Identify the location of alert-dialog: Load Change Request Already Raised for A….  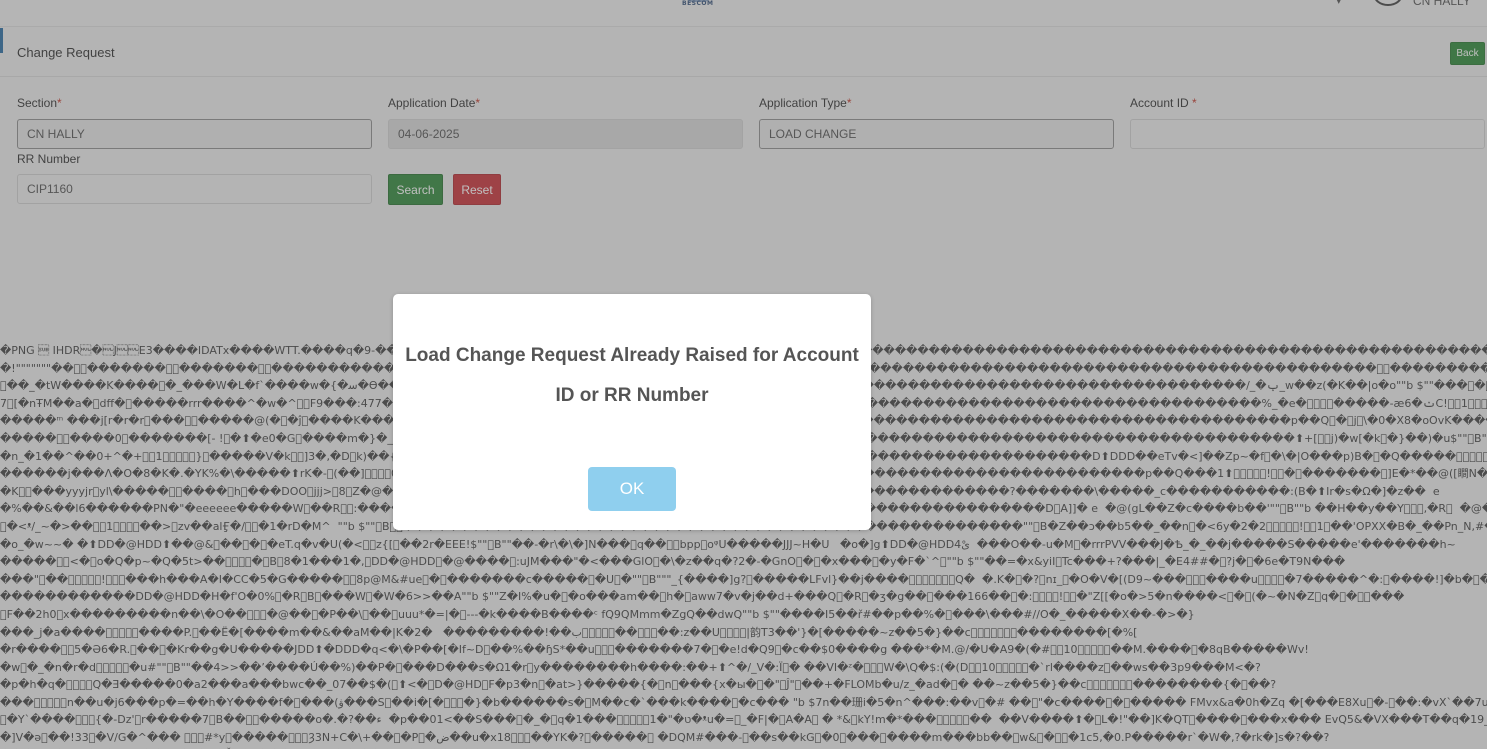
(632, 412).